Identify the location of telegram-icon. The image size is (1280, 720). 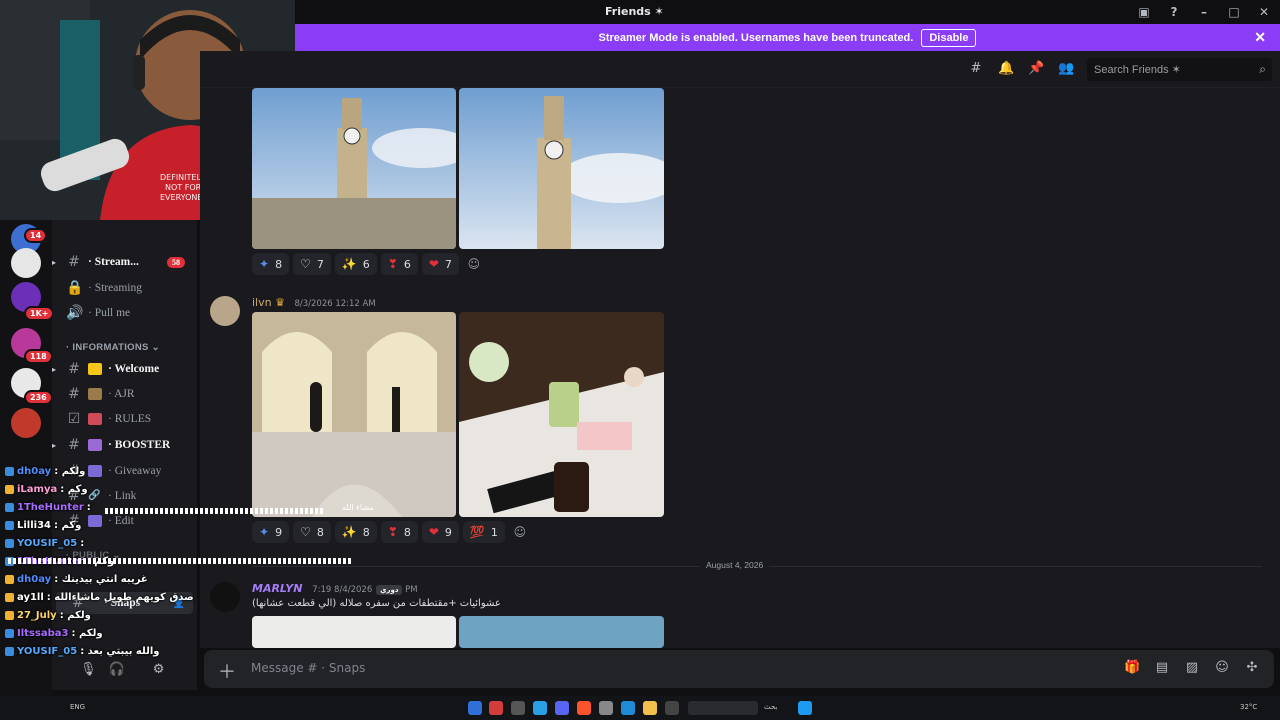
(540, 708).